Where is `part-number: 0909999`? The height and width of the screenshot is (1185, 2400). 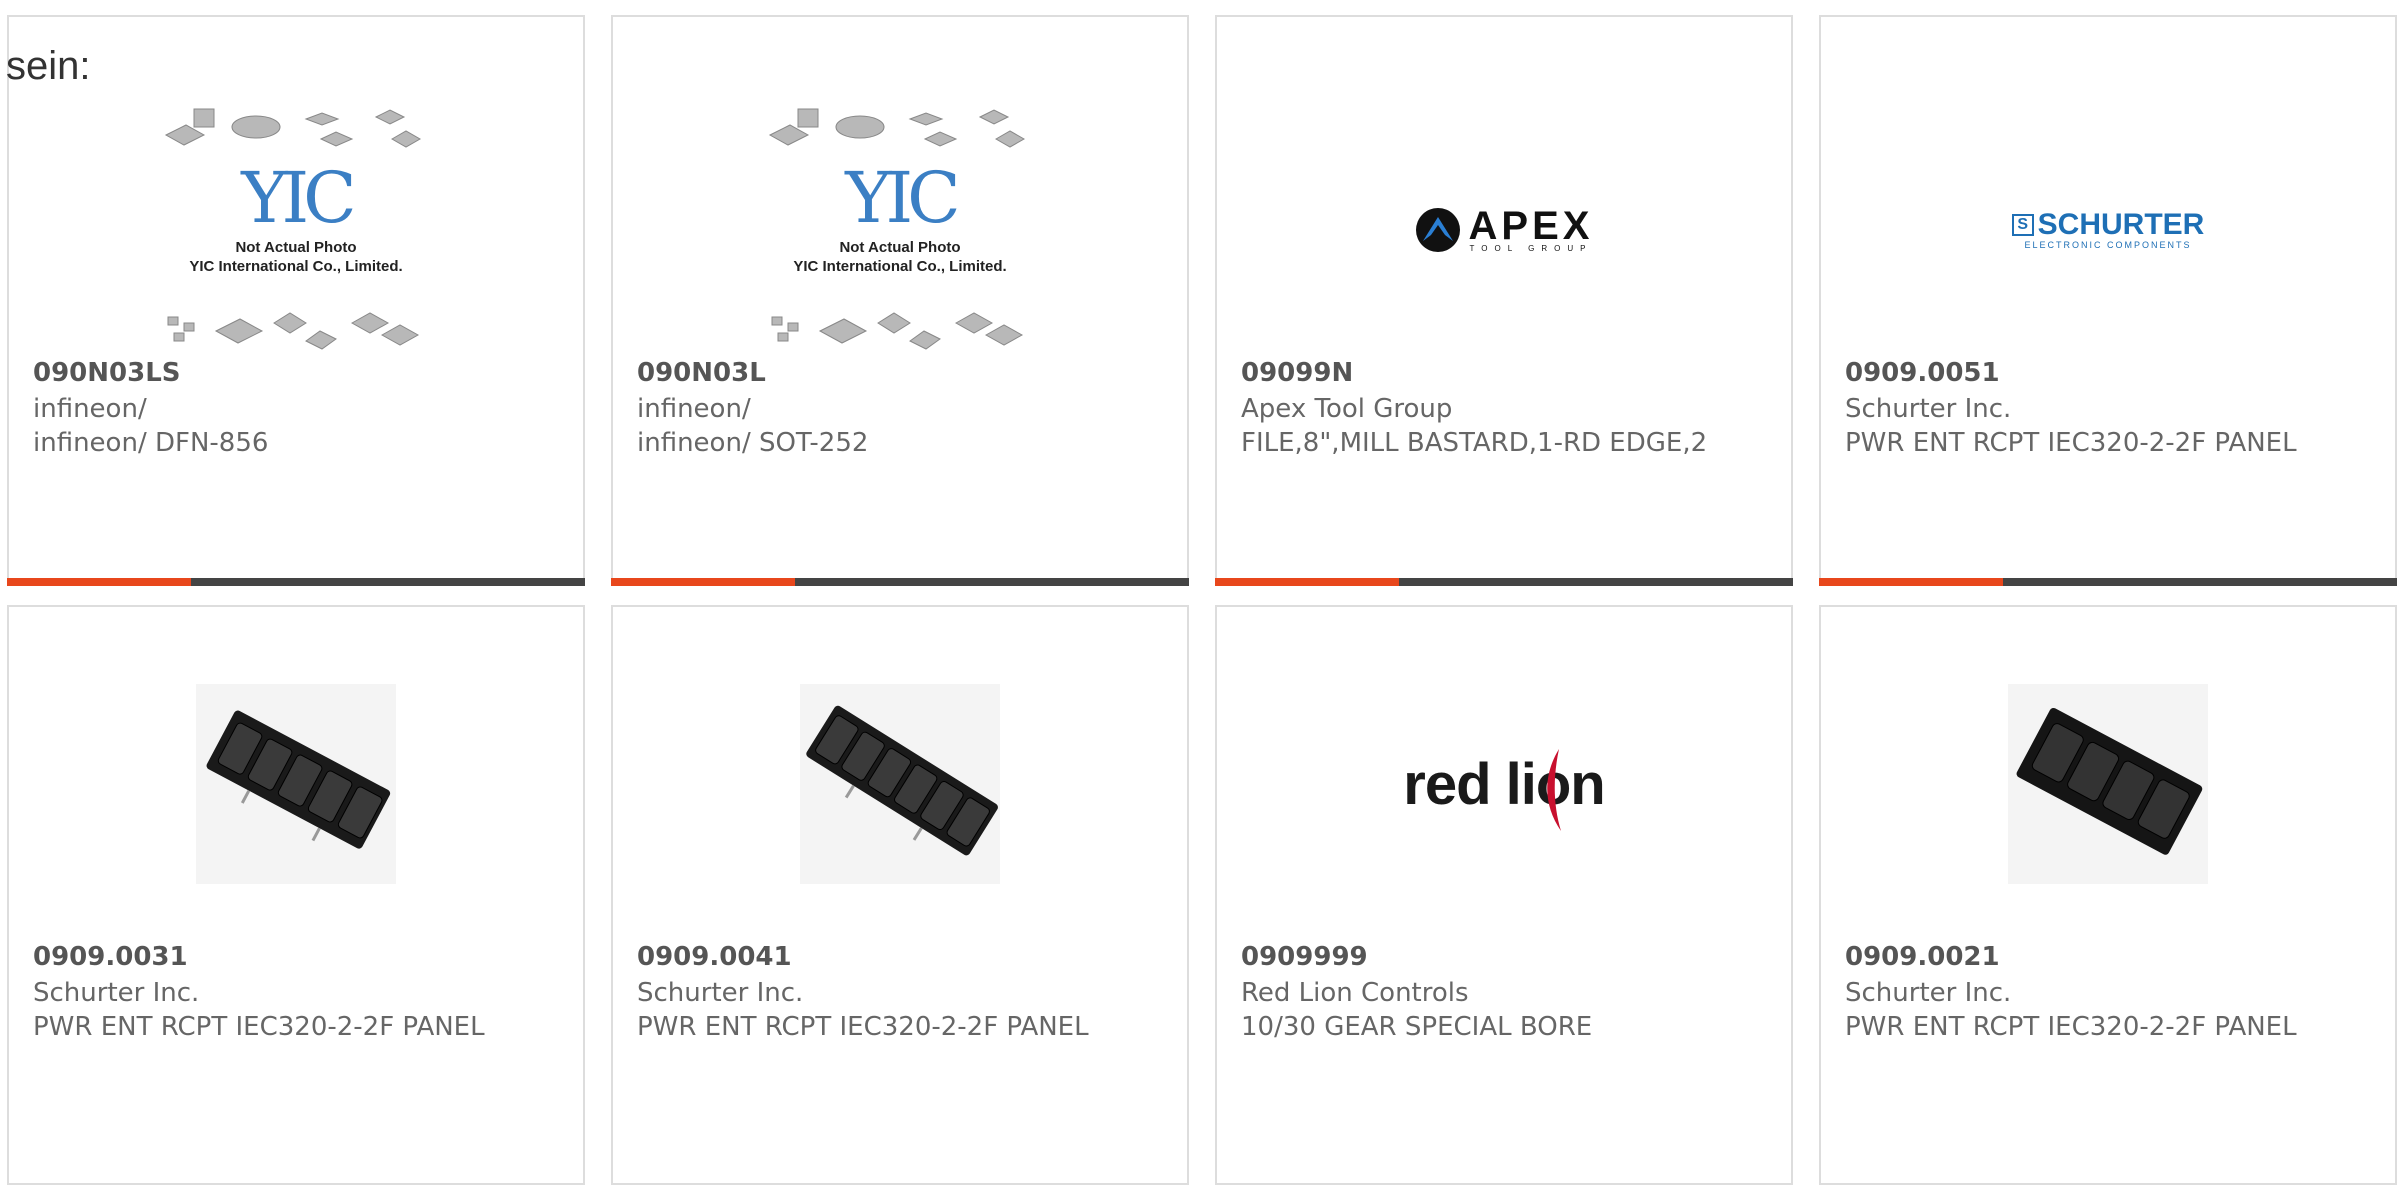
part-number: 0909999 is located at coordinates (1304, 957).